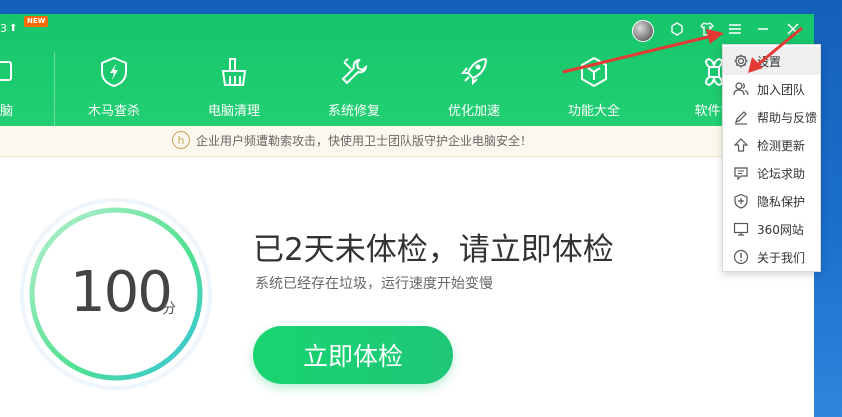 The height and width of the screenshot is (417, 842). I want to click on pc-icon, so click(6, 71).